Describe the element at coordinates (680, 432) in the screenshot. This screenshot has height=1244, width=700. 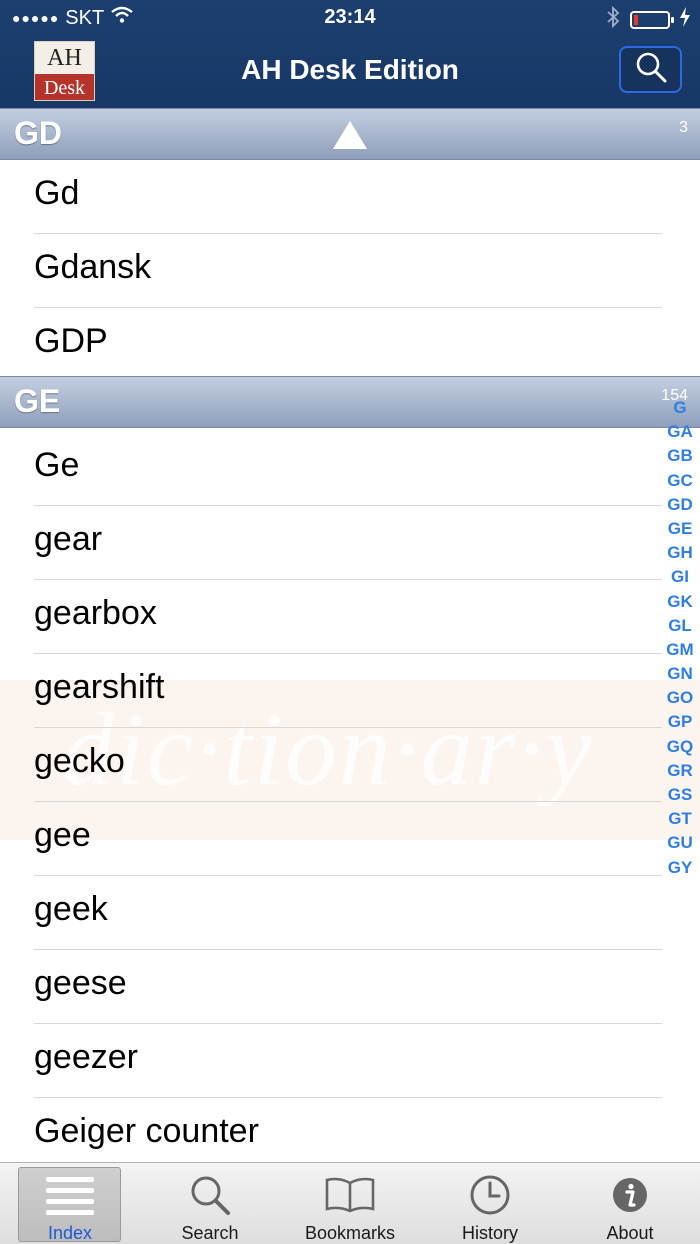
I see `section-index-item: GA` at that location.